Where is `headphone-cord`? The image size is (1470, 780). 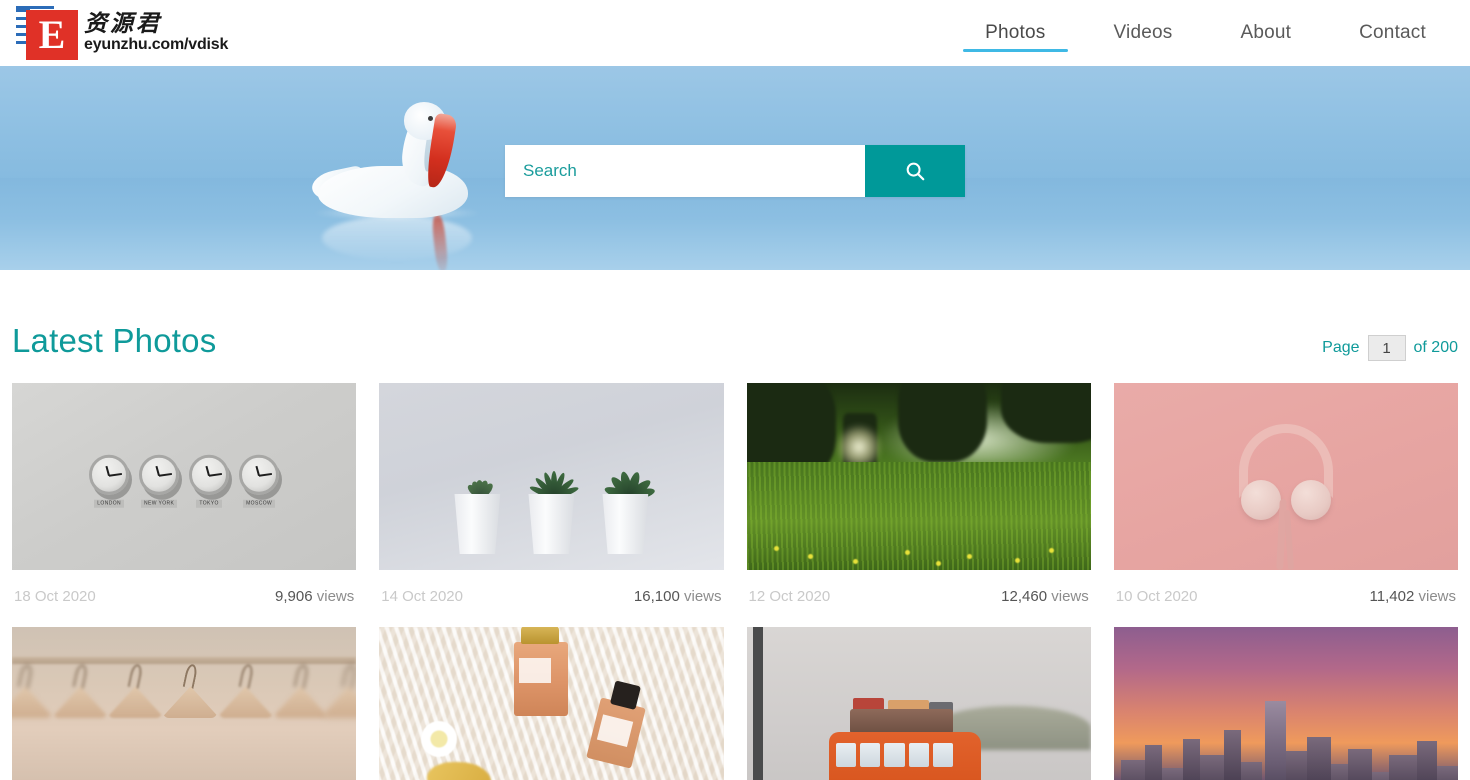
headphone-cord is located at coordinates (1288, 540).